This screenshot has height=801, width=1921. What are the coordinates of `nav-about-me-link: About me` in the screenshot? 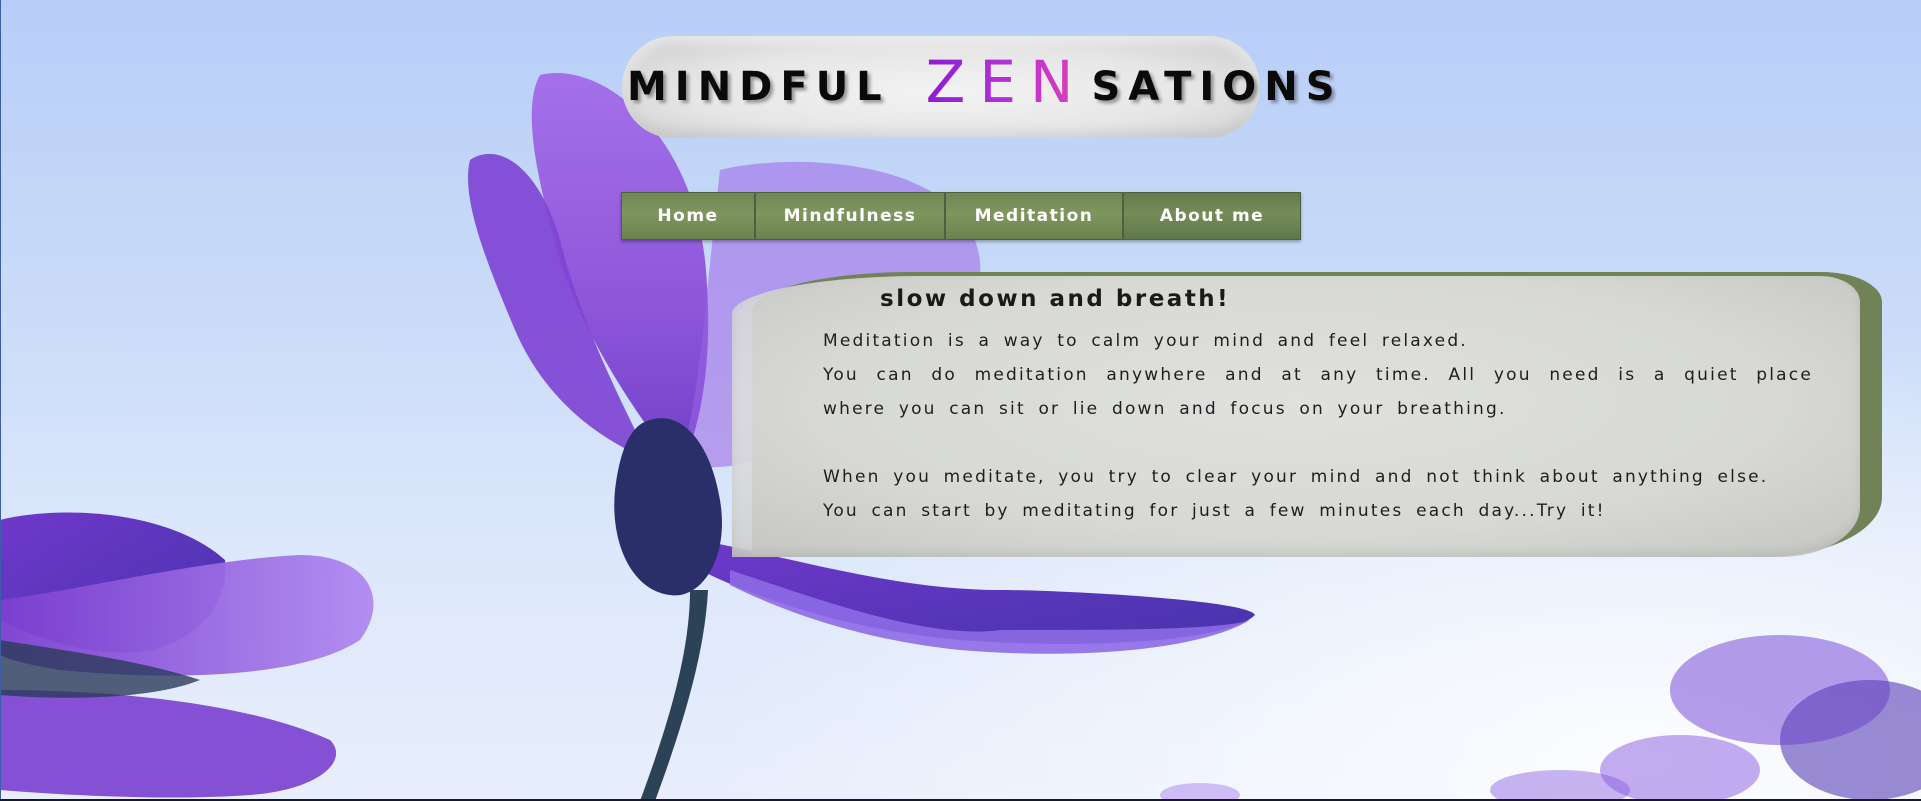 It's located at (1212, 216).